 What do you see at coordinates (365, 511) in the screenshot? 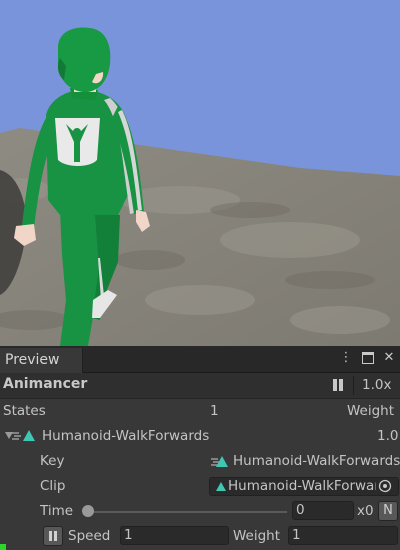
I see `time-suffix: x0` at bounding box center [365, 511].